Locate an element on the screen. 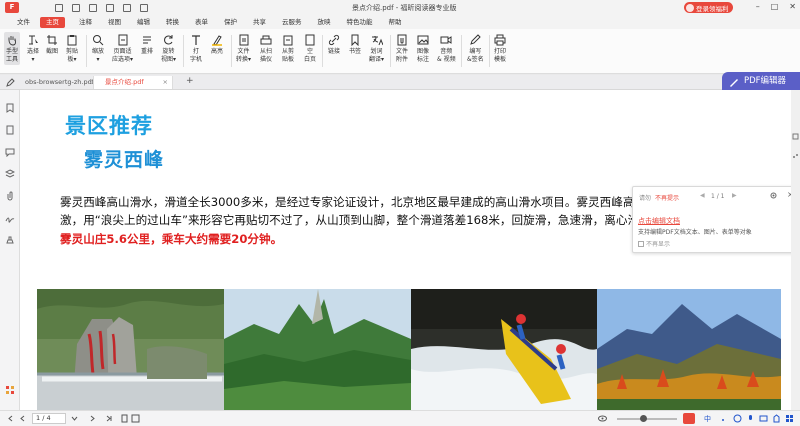  right-rail is located at coordinates (795, 250).